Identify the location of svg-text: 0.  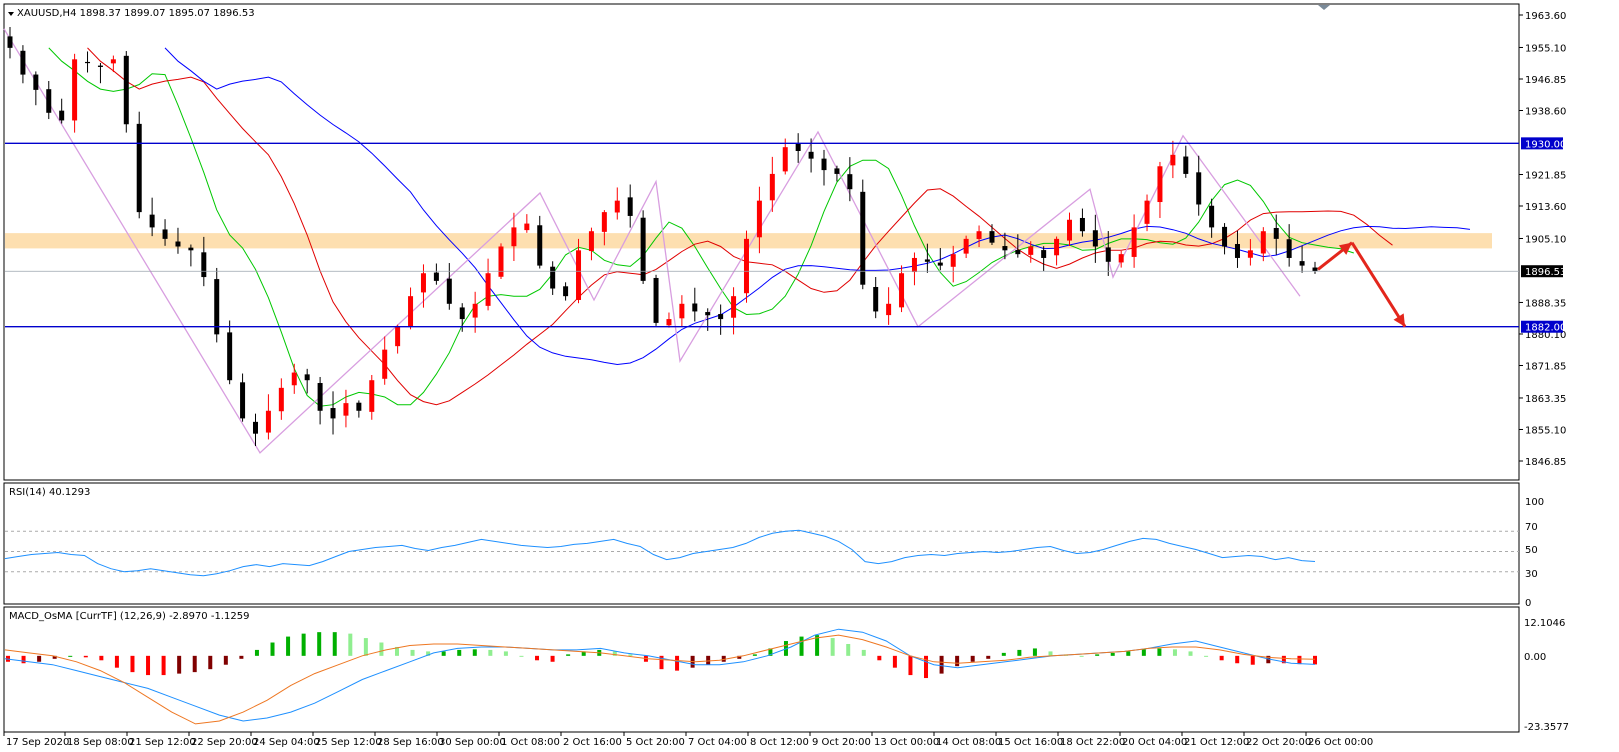
(1528, 603).